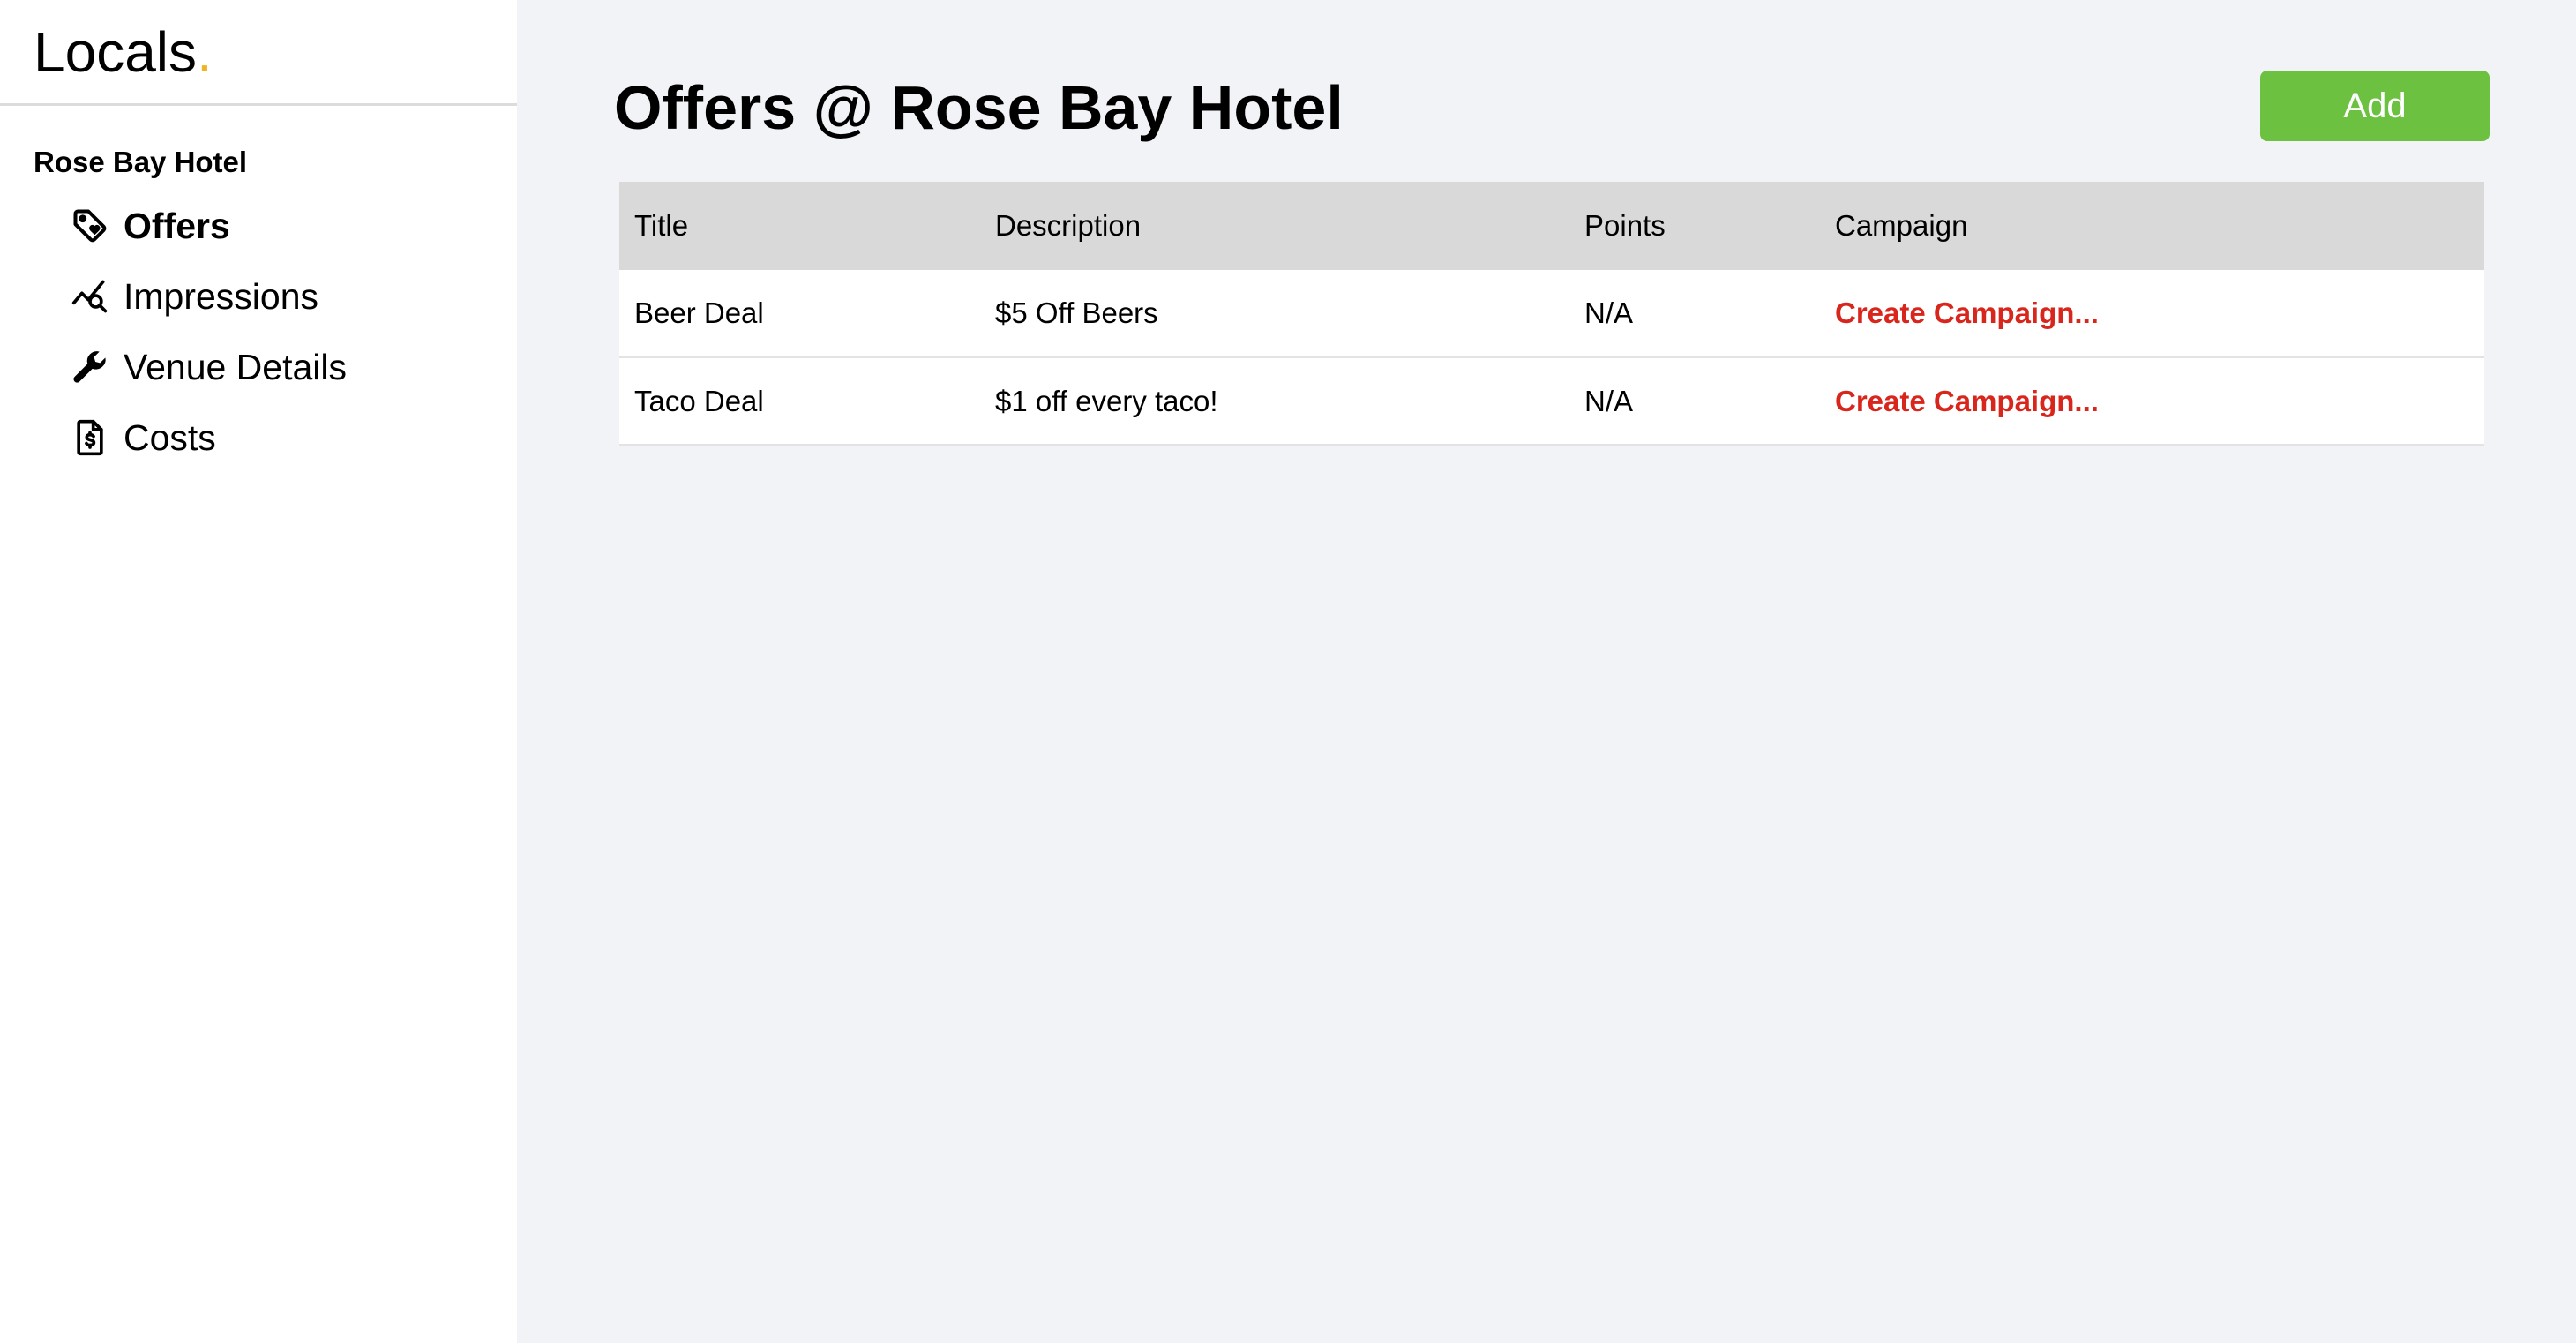 The height and width of the screenshot is (1343, 2576). Describe the element at coordinates (1902, 225) in the screenshot. I see `column-header-campaign: Campaign` at that location.